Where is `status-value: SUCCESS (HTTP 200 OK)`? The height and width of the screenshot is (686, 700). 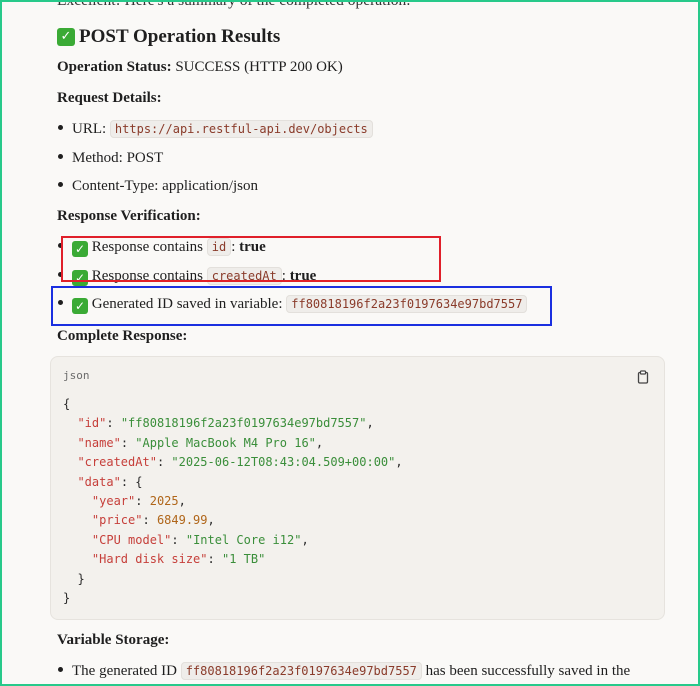
status-value: SUCCESS (HTTP 200 OK) is located at coordinates (259, 67).